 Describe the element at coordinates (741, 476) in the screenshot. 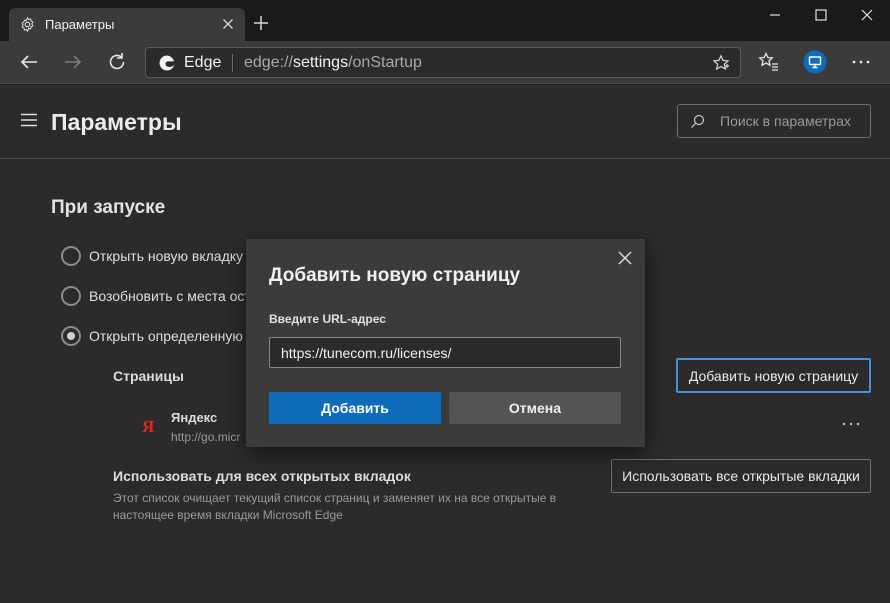

I see `use-all-tabs-button: Использовать все открытые вкладки` at that location.